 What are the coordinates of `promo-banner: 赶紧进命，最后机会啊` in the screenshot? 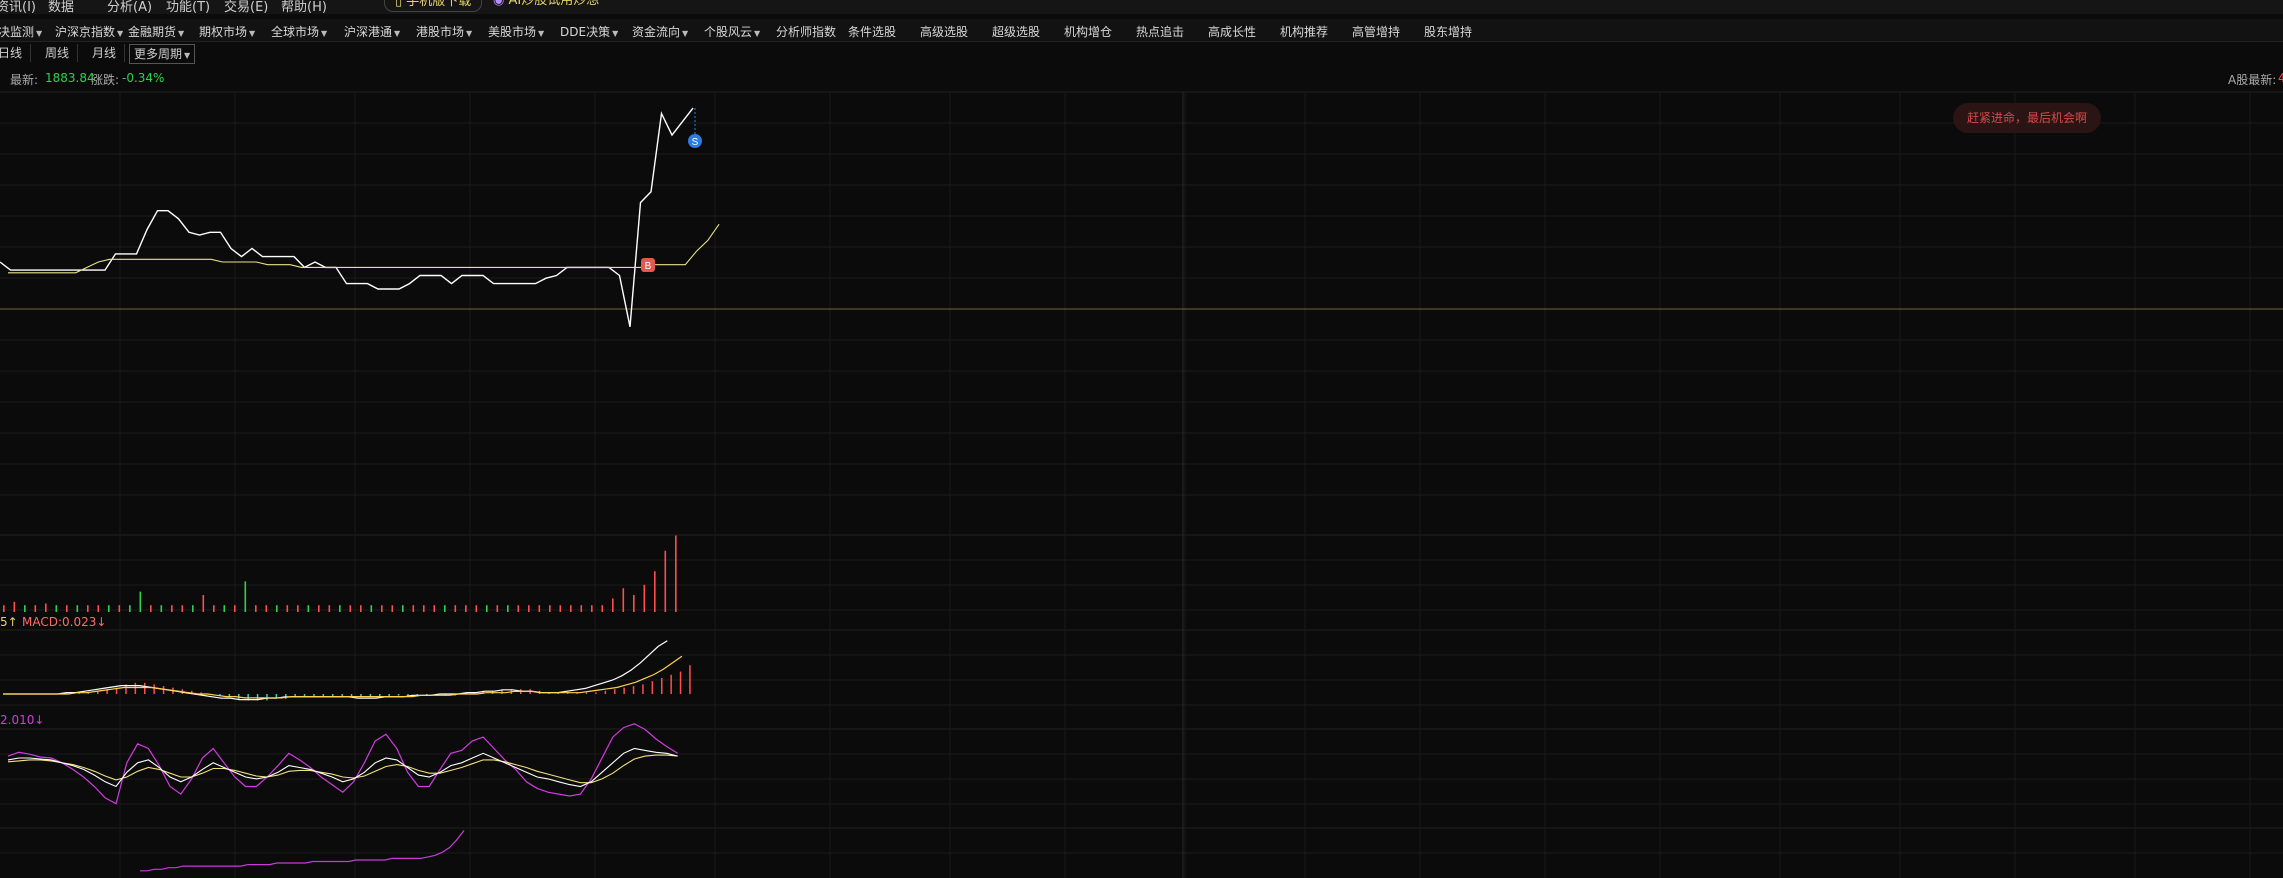 It's located at (2027, 118).